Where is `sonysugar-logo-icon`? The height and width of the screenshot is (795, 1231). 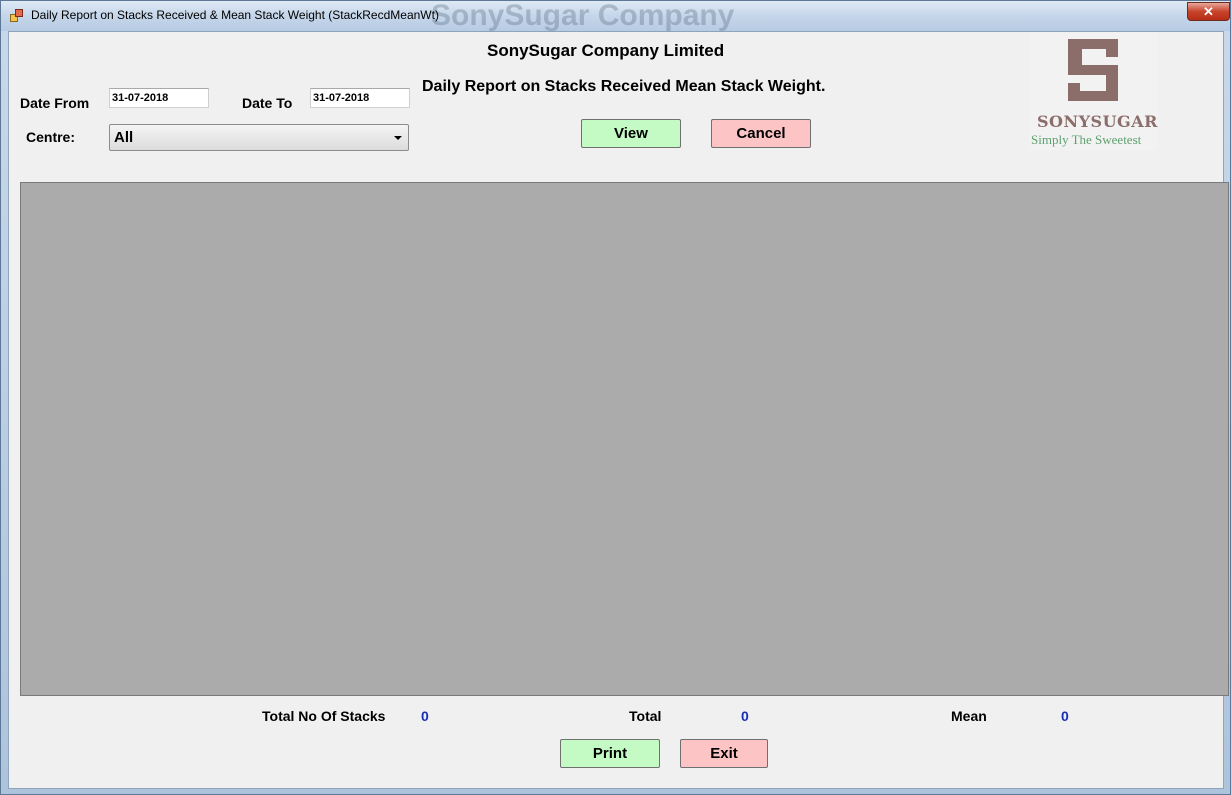 sonysugar-logo-icon is located at coordinates (1093, 70).